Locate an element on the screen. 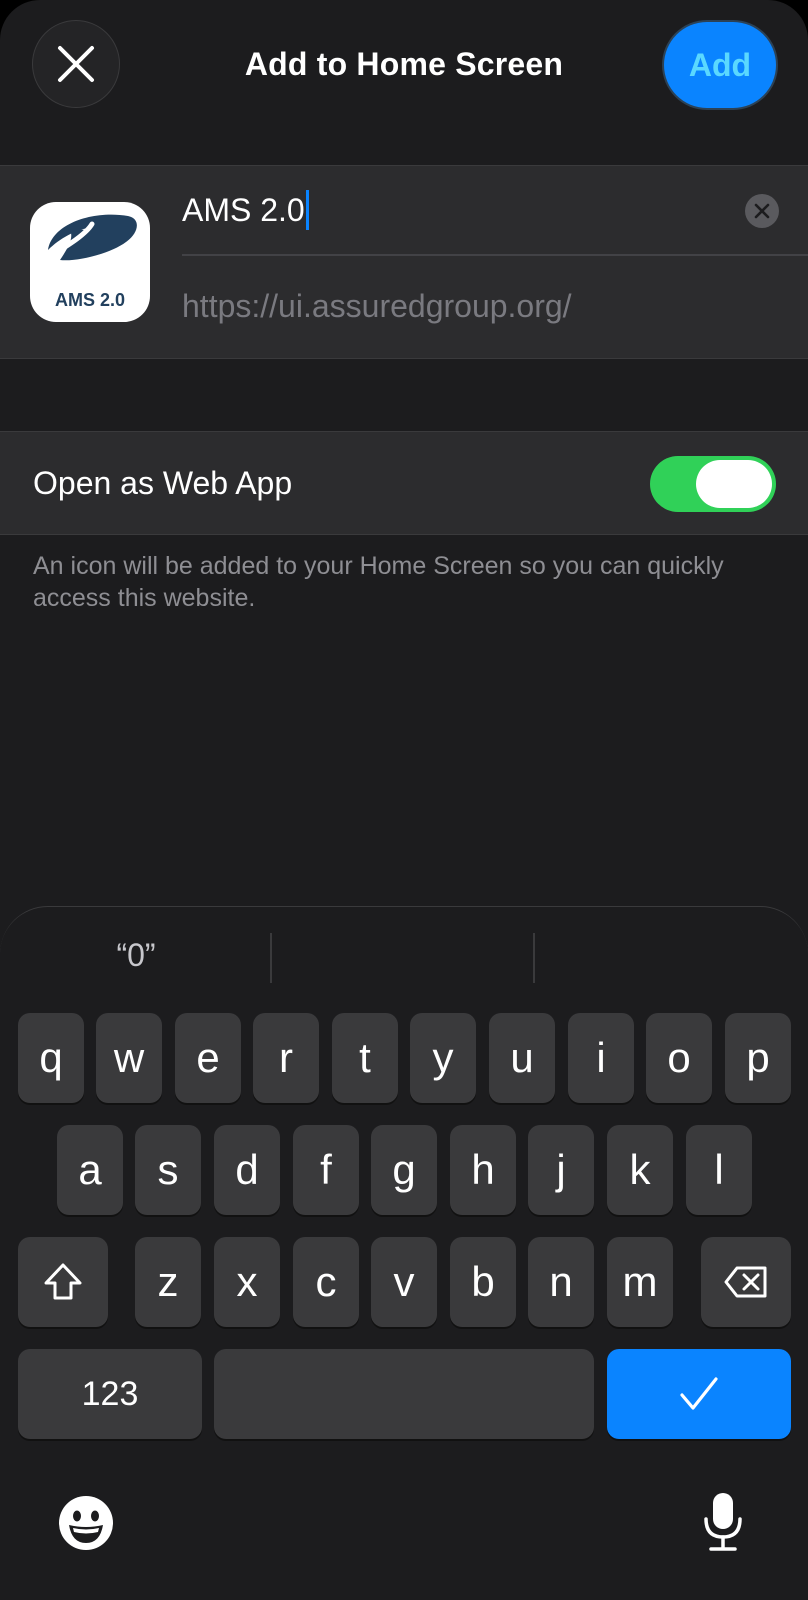  key-t: t is located at coordinates (365, 1058).